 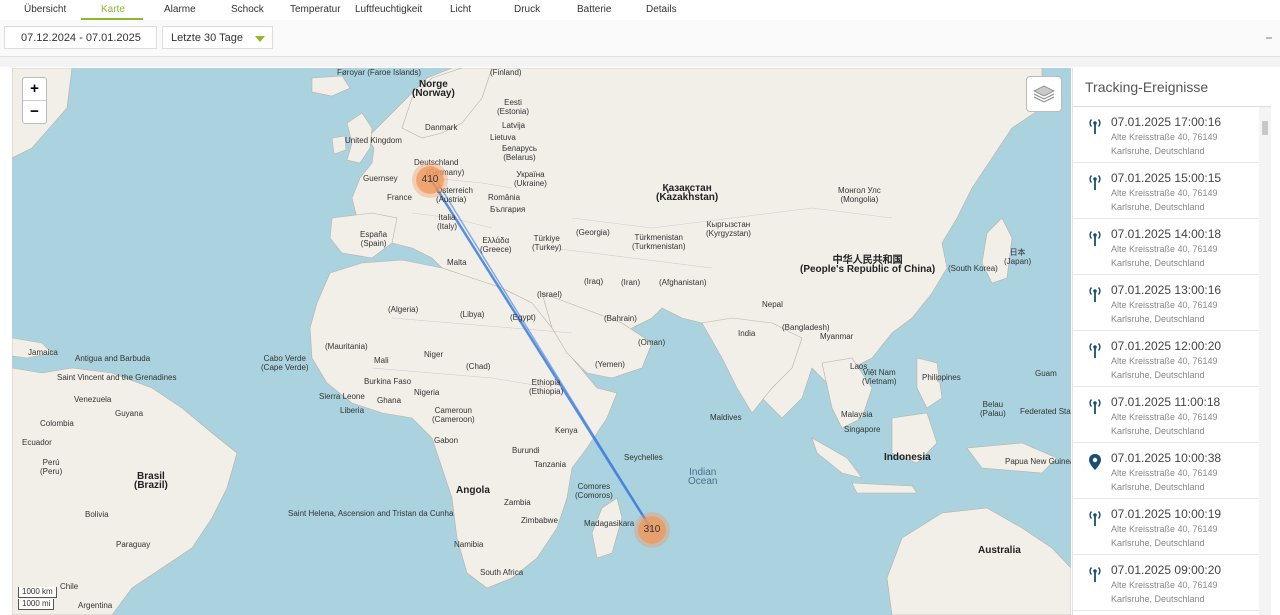 What do you see at coordinates (703, 477) in the screenshot?
I see `map-label-indian-ocean: Indian Ocean` at bounding box center [703, 477].